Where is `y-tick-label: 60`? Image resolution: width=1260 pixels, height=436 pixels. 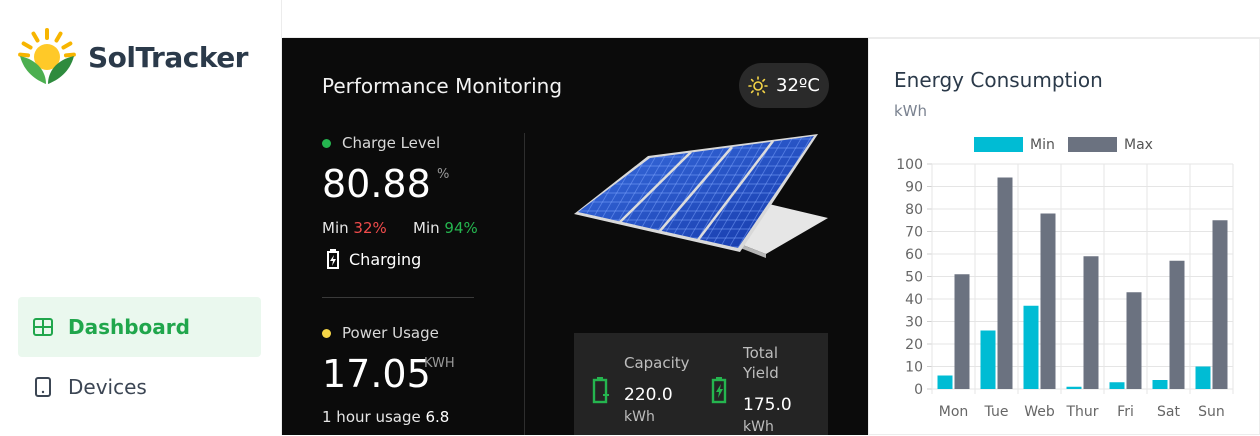
y-tick-label: 60 is located at coordinates (914, 255).